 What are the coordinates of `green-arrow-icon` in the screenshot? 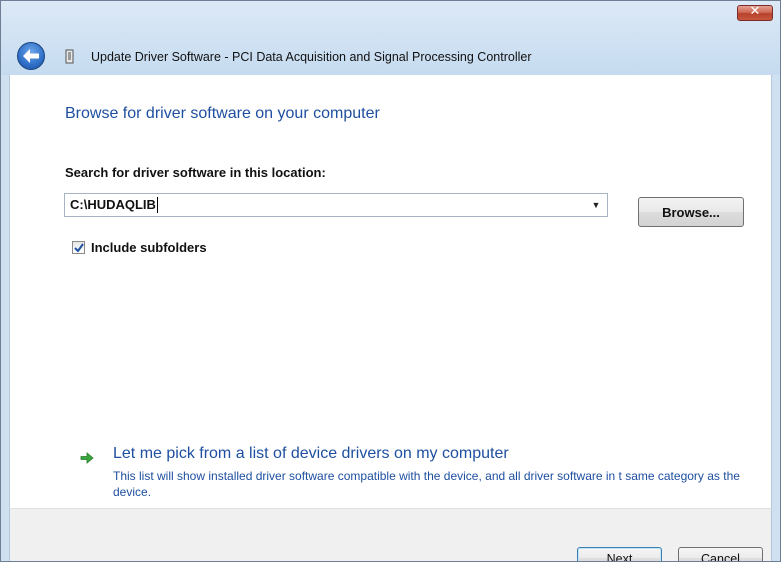 It's located at (87, 457).